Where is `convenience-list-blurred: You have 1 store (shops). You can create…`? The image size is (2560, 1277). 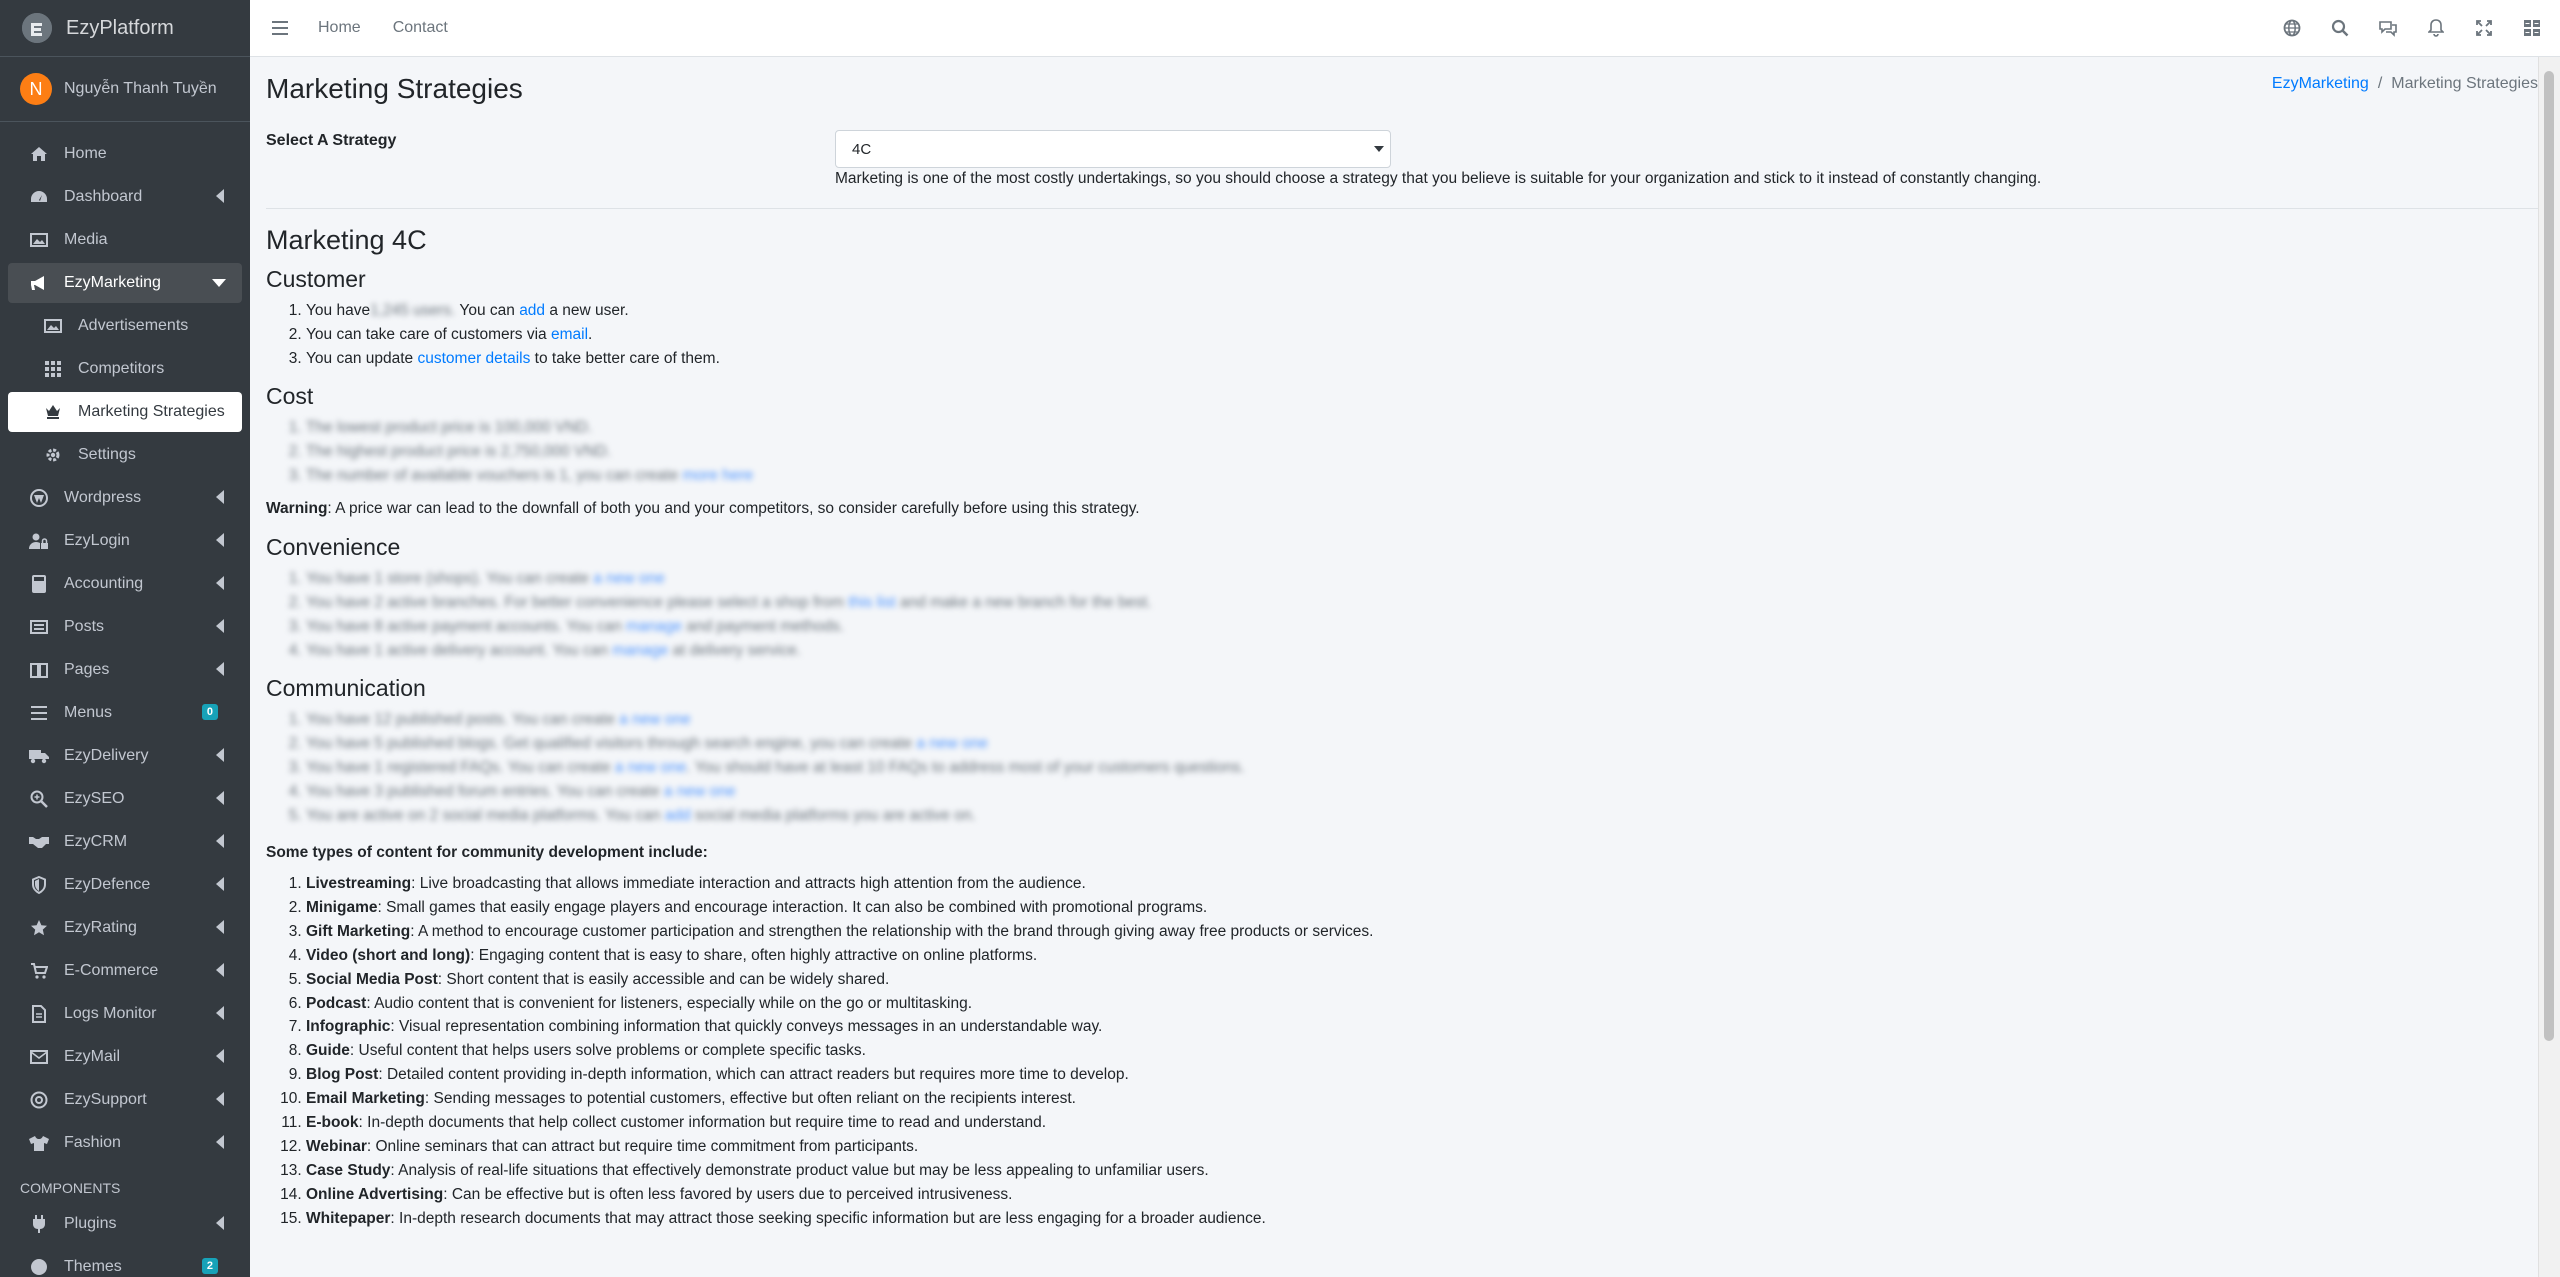
convenience-list-blurred: You have 1 store (shops). You can create… is located at coordinates (1266, 615).